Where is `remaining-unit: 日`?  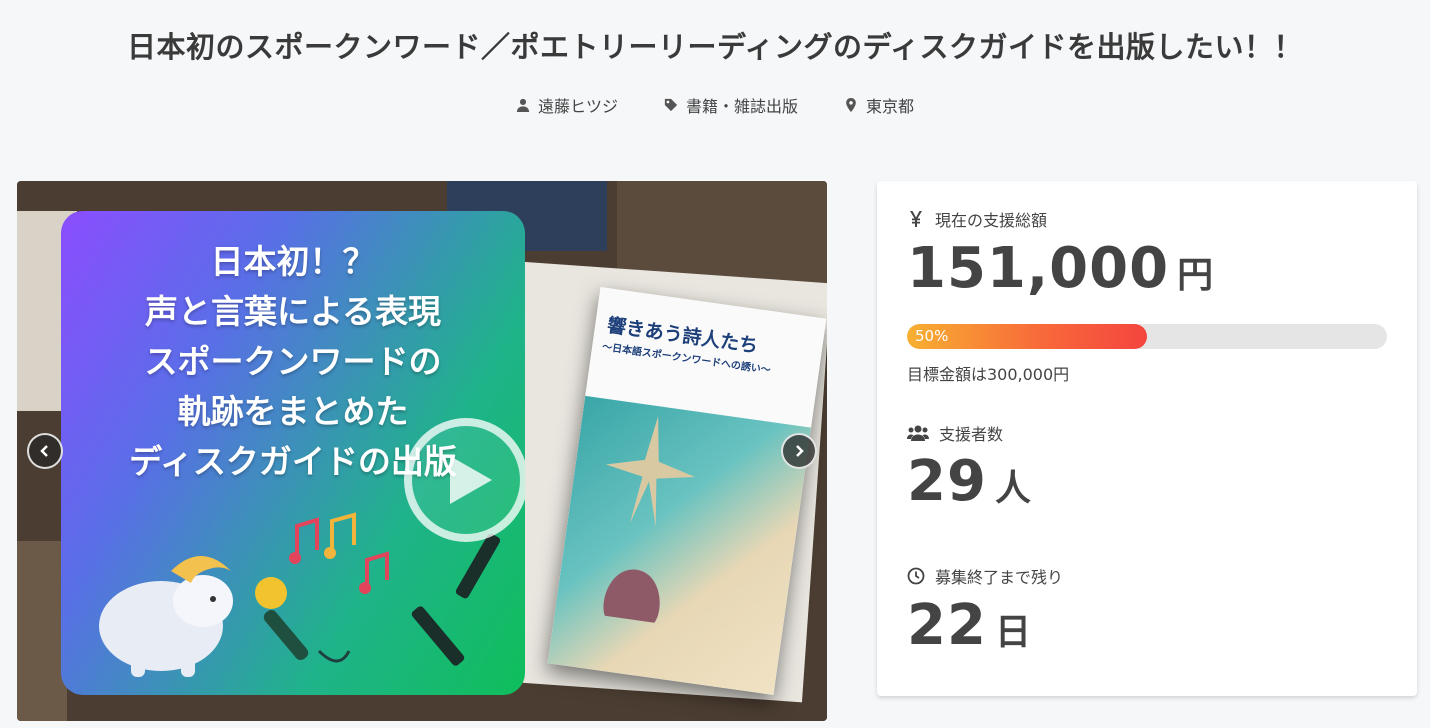 remaining-unit: 日 is located at coordinates (1013, 632).